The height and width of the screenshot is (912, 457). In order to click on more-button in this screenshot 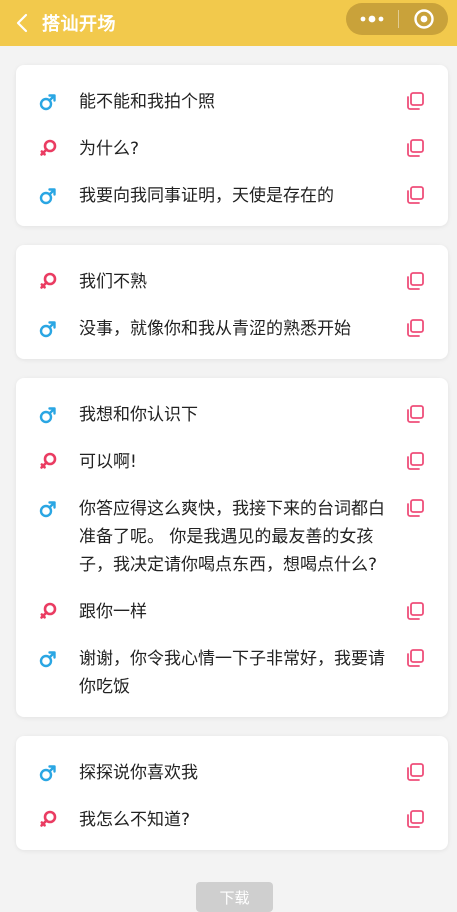, I will do `click(372, 19)`.